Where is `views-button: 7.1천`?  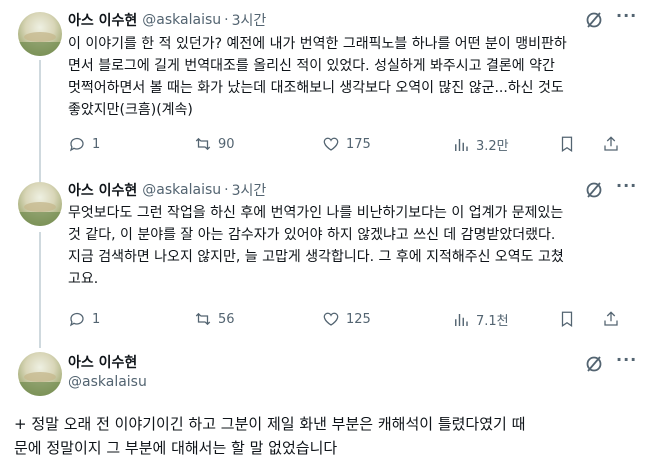
views-button: 7.1천 is located at coordinates (480, 319).